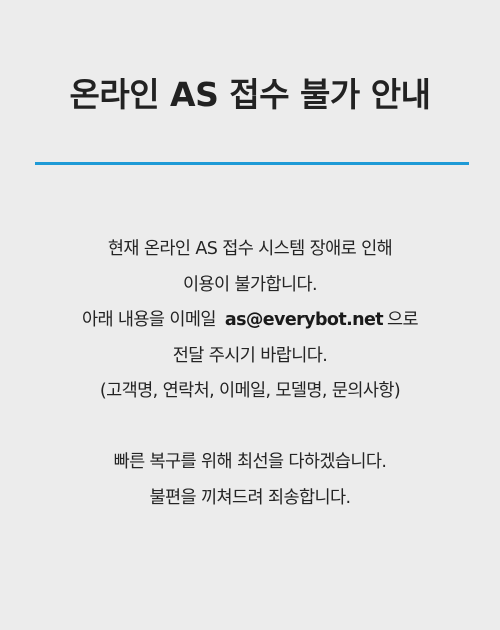 The height and width of the screenshot is (630, 500). What do you see at coordinates (250, 94) in the screenshot?
I see `notice-title: 온라인 AS 접수 불가 안내` at bounding box center [250, 94].